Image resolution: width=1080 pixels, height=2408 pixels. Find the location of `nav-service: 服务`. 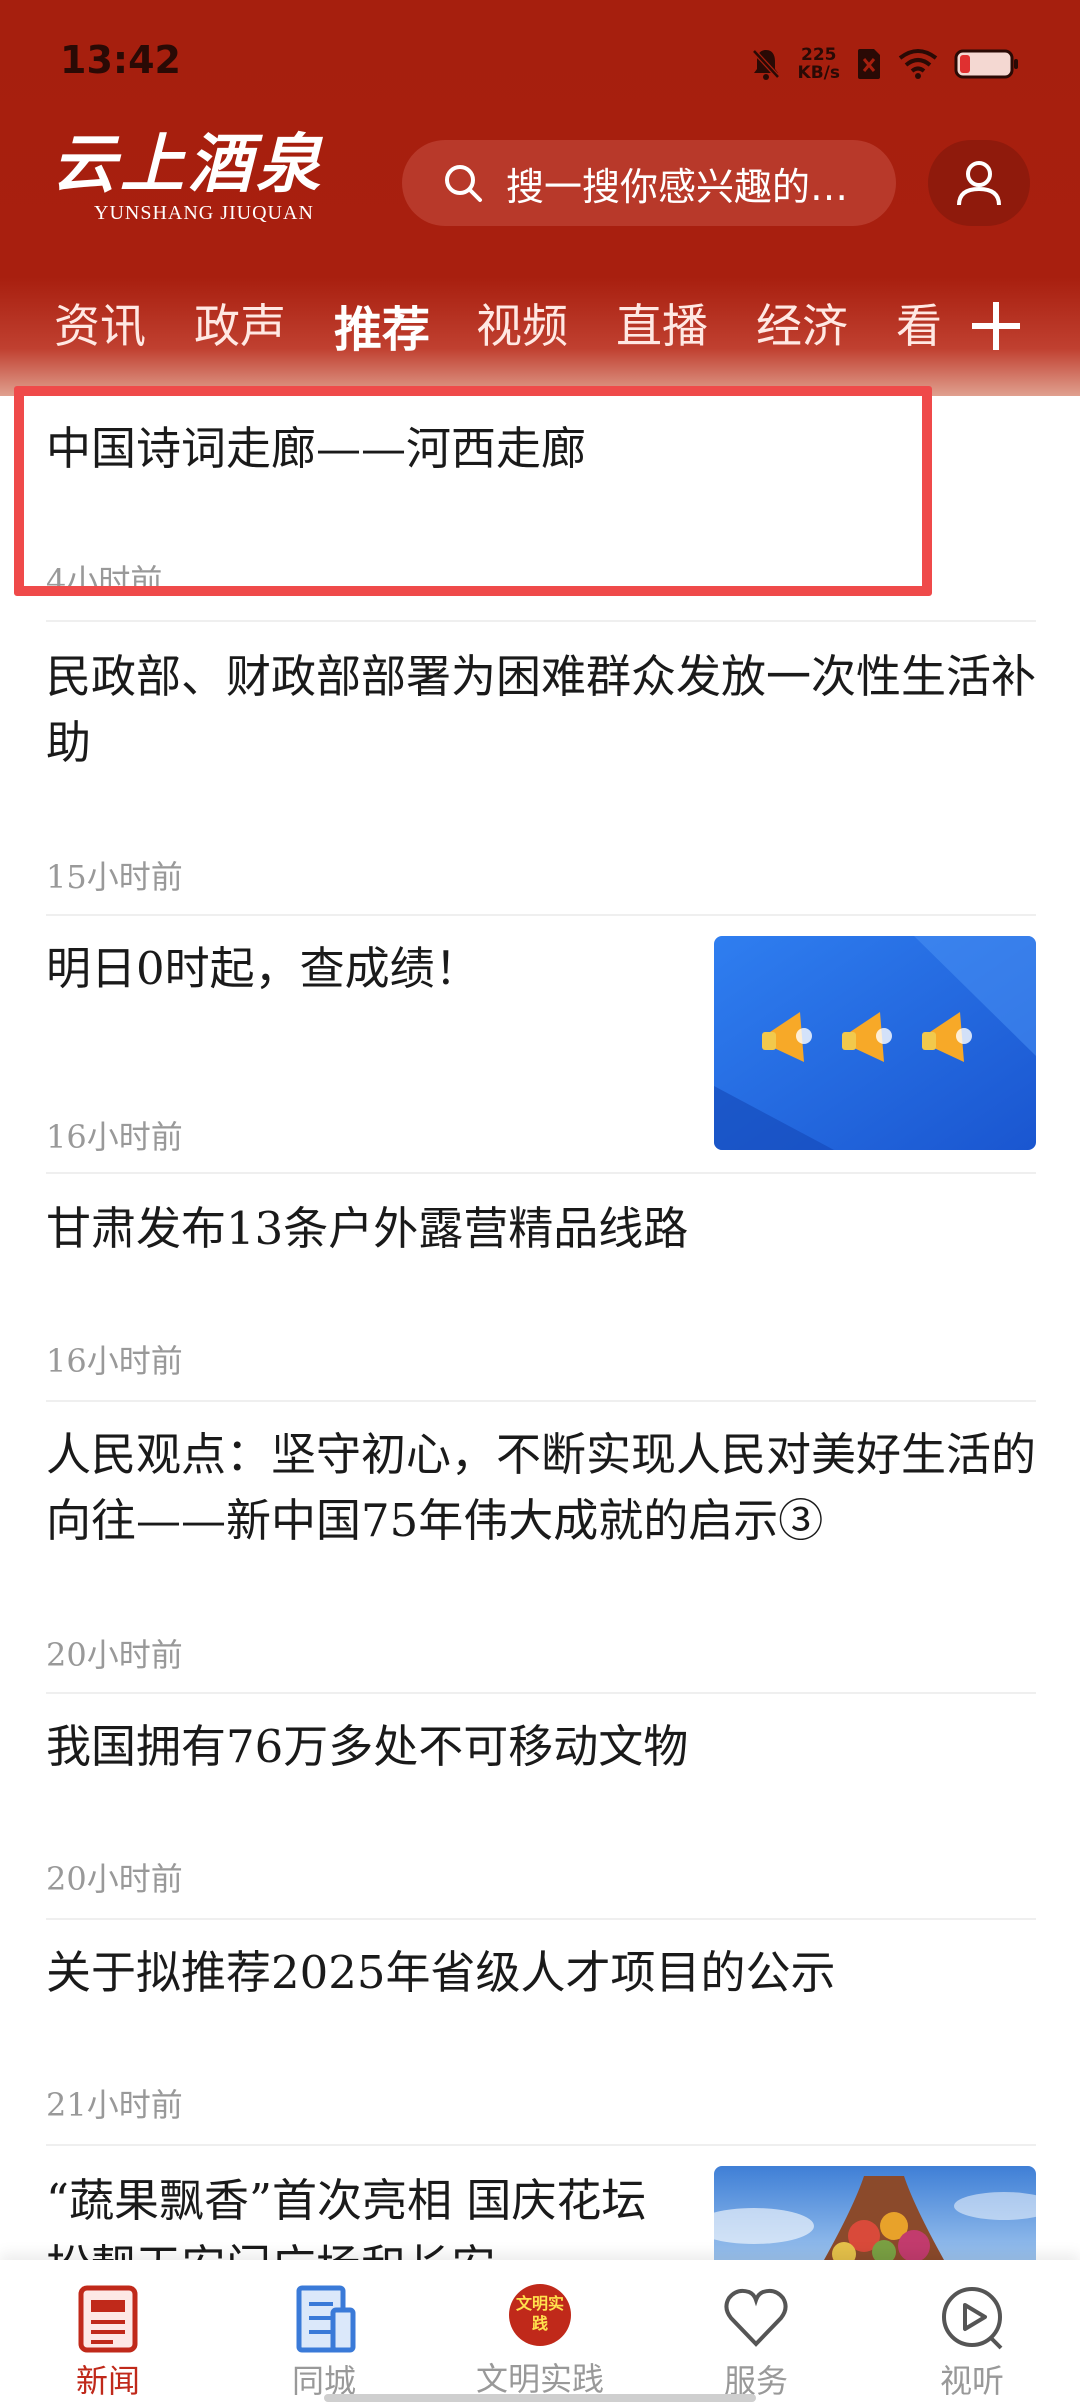

nav-service: 服务 is located at coordinates (756, 2343).